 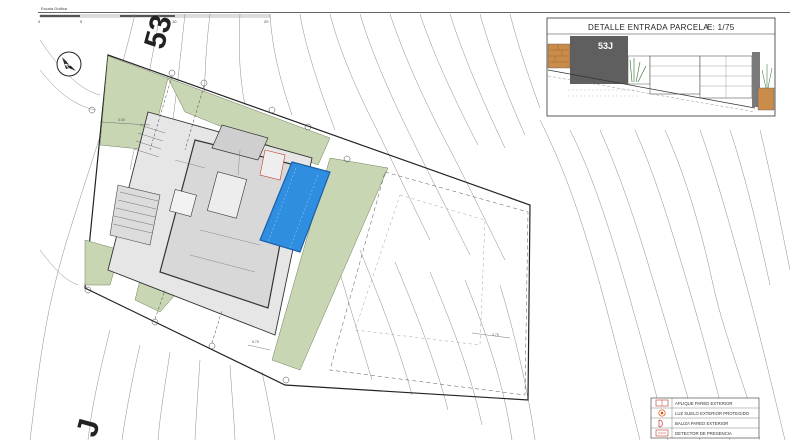 What do you see at coordinates (675, 75) in the screenshot?
I see `gate-pedestrian` at bounding box center [675, 75].